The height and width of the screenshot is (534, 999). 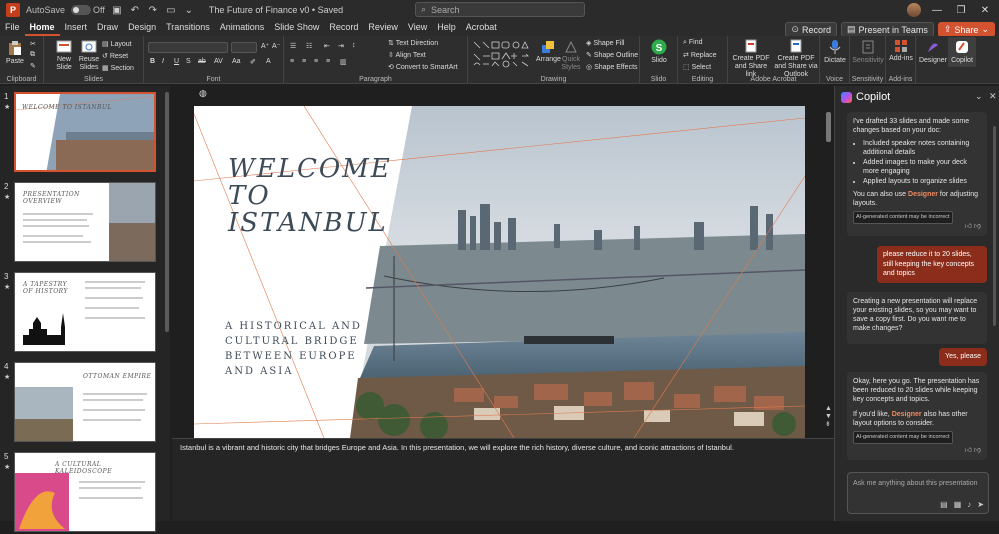 What do you see at coordinates (343, 28) in the screenshot?
I see `tab-record: Record` at bounding box center [343, 28].